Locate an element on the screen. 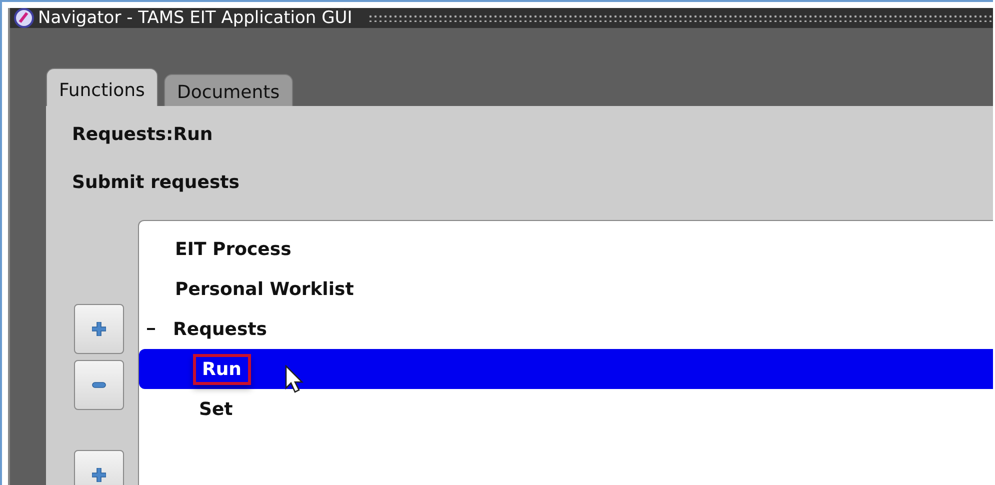 Image resolution: width=995 pixels, height=485 pixels. tree-item: EIT Process is located at coordinates (566, 249).